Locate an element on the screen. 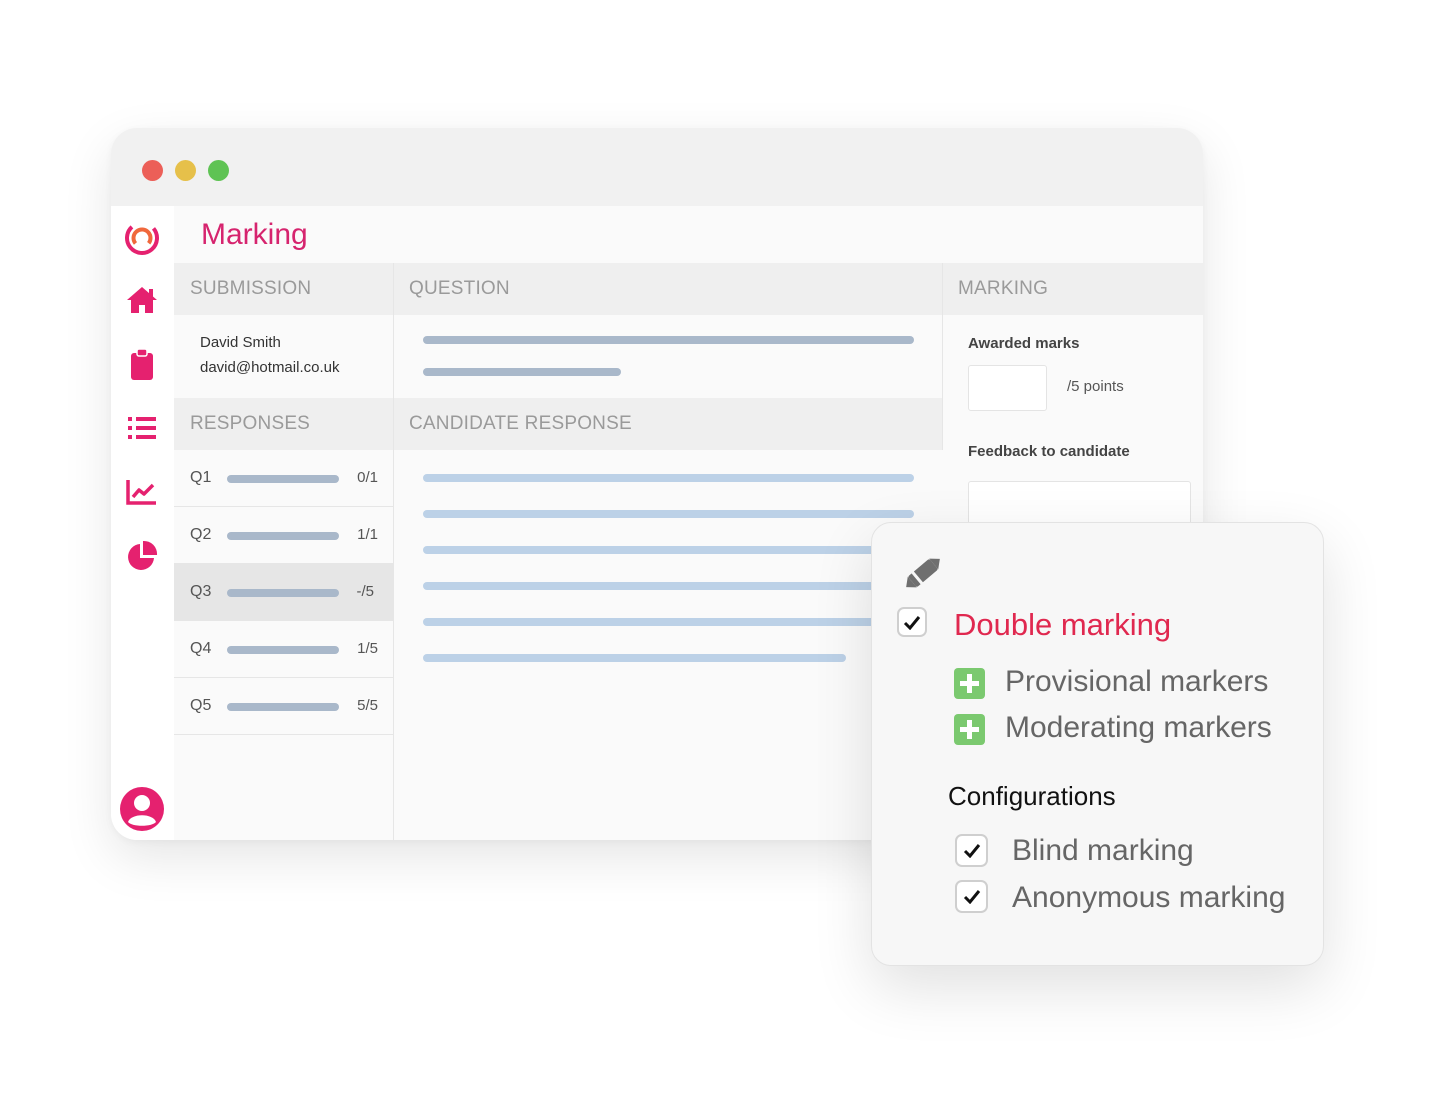 Image resolution: width=1436 pixels, height=1095 pixels. clipboard-icon is located at coordinates (142, 364).